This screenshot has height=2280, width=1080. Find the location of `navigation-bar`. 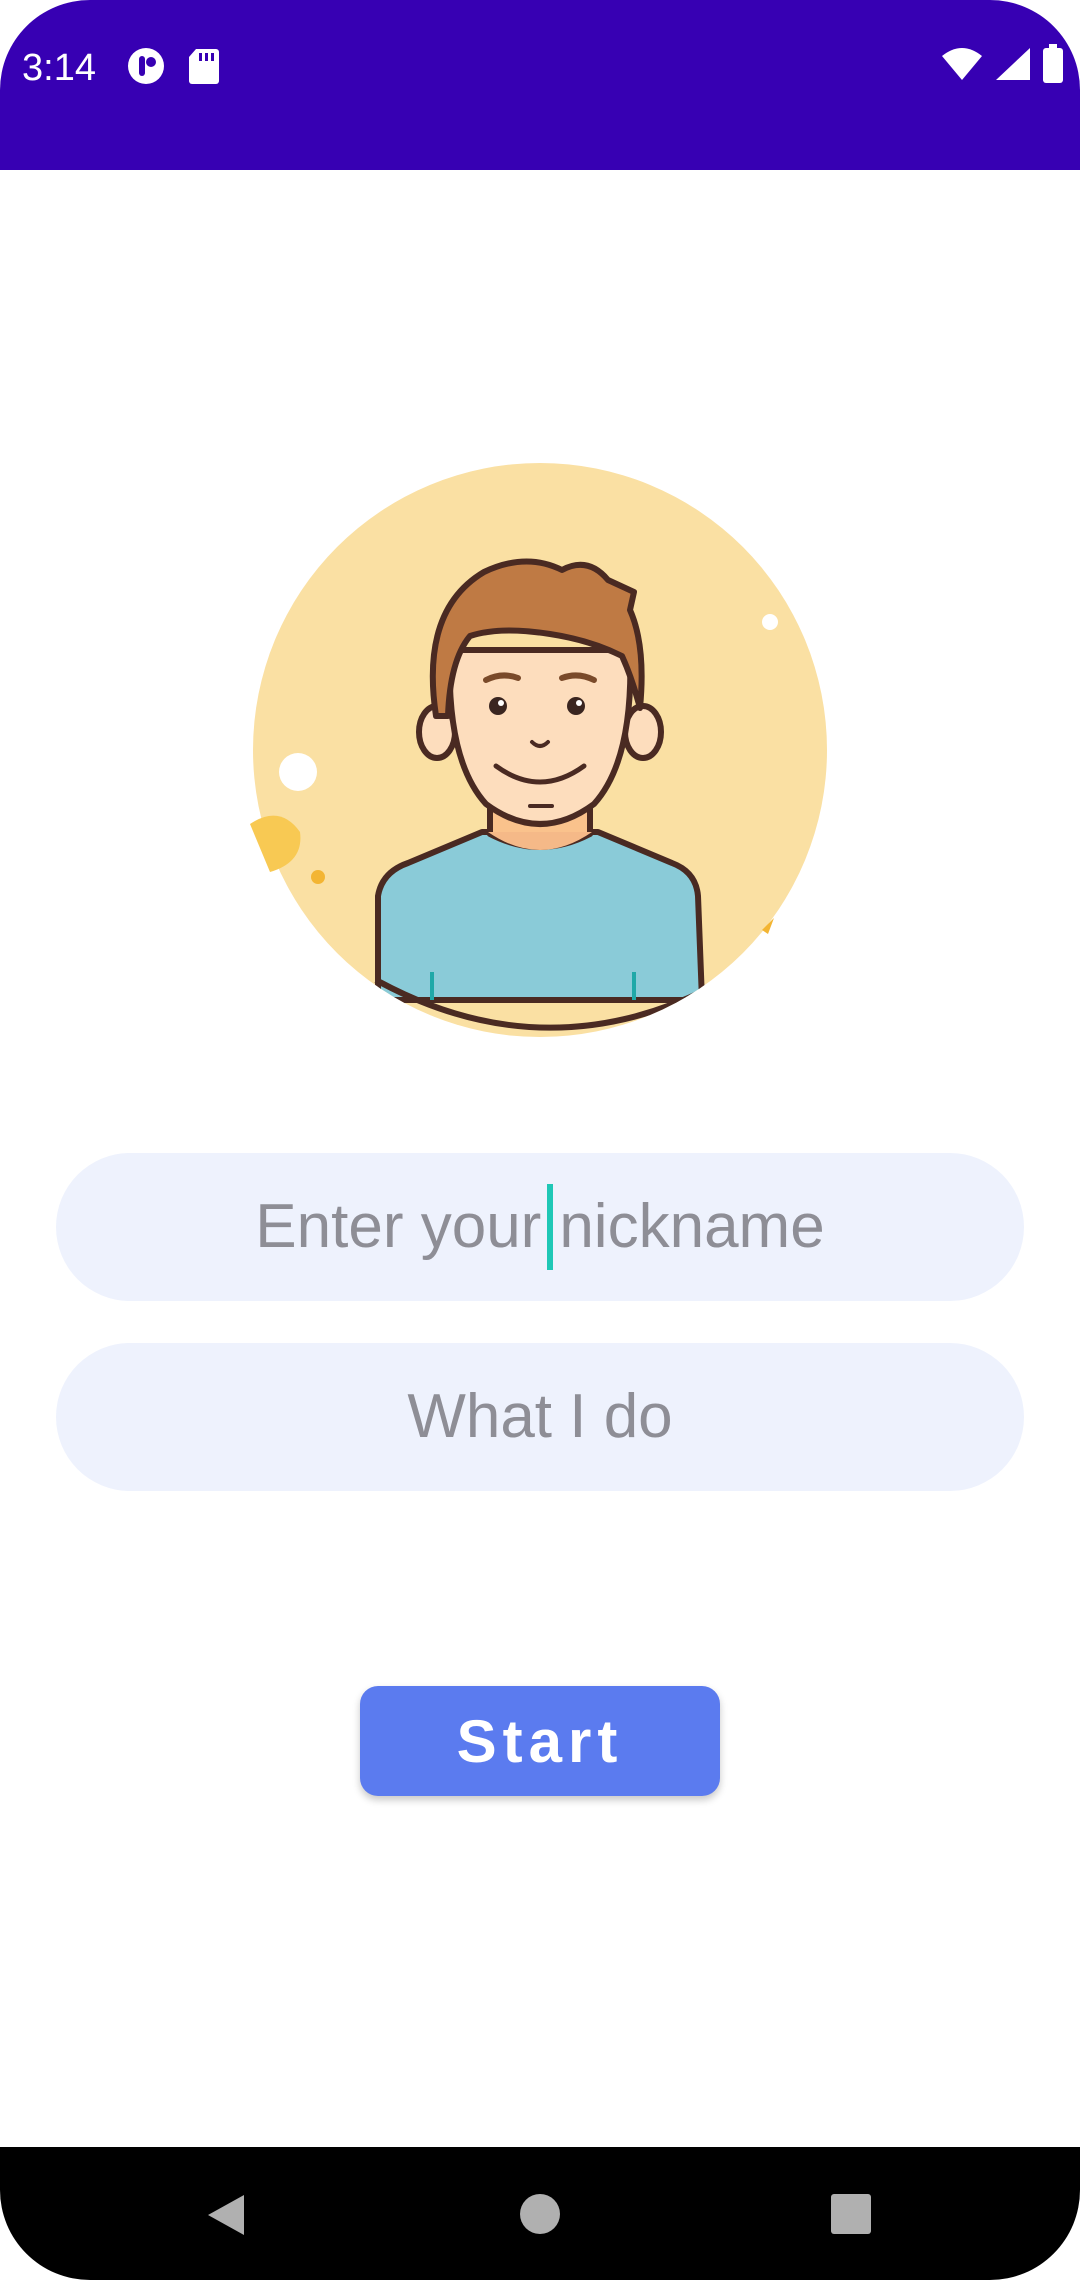

navigation-bar is located at coordinates (540, 2213).